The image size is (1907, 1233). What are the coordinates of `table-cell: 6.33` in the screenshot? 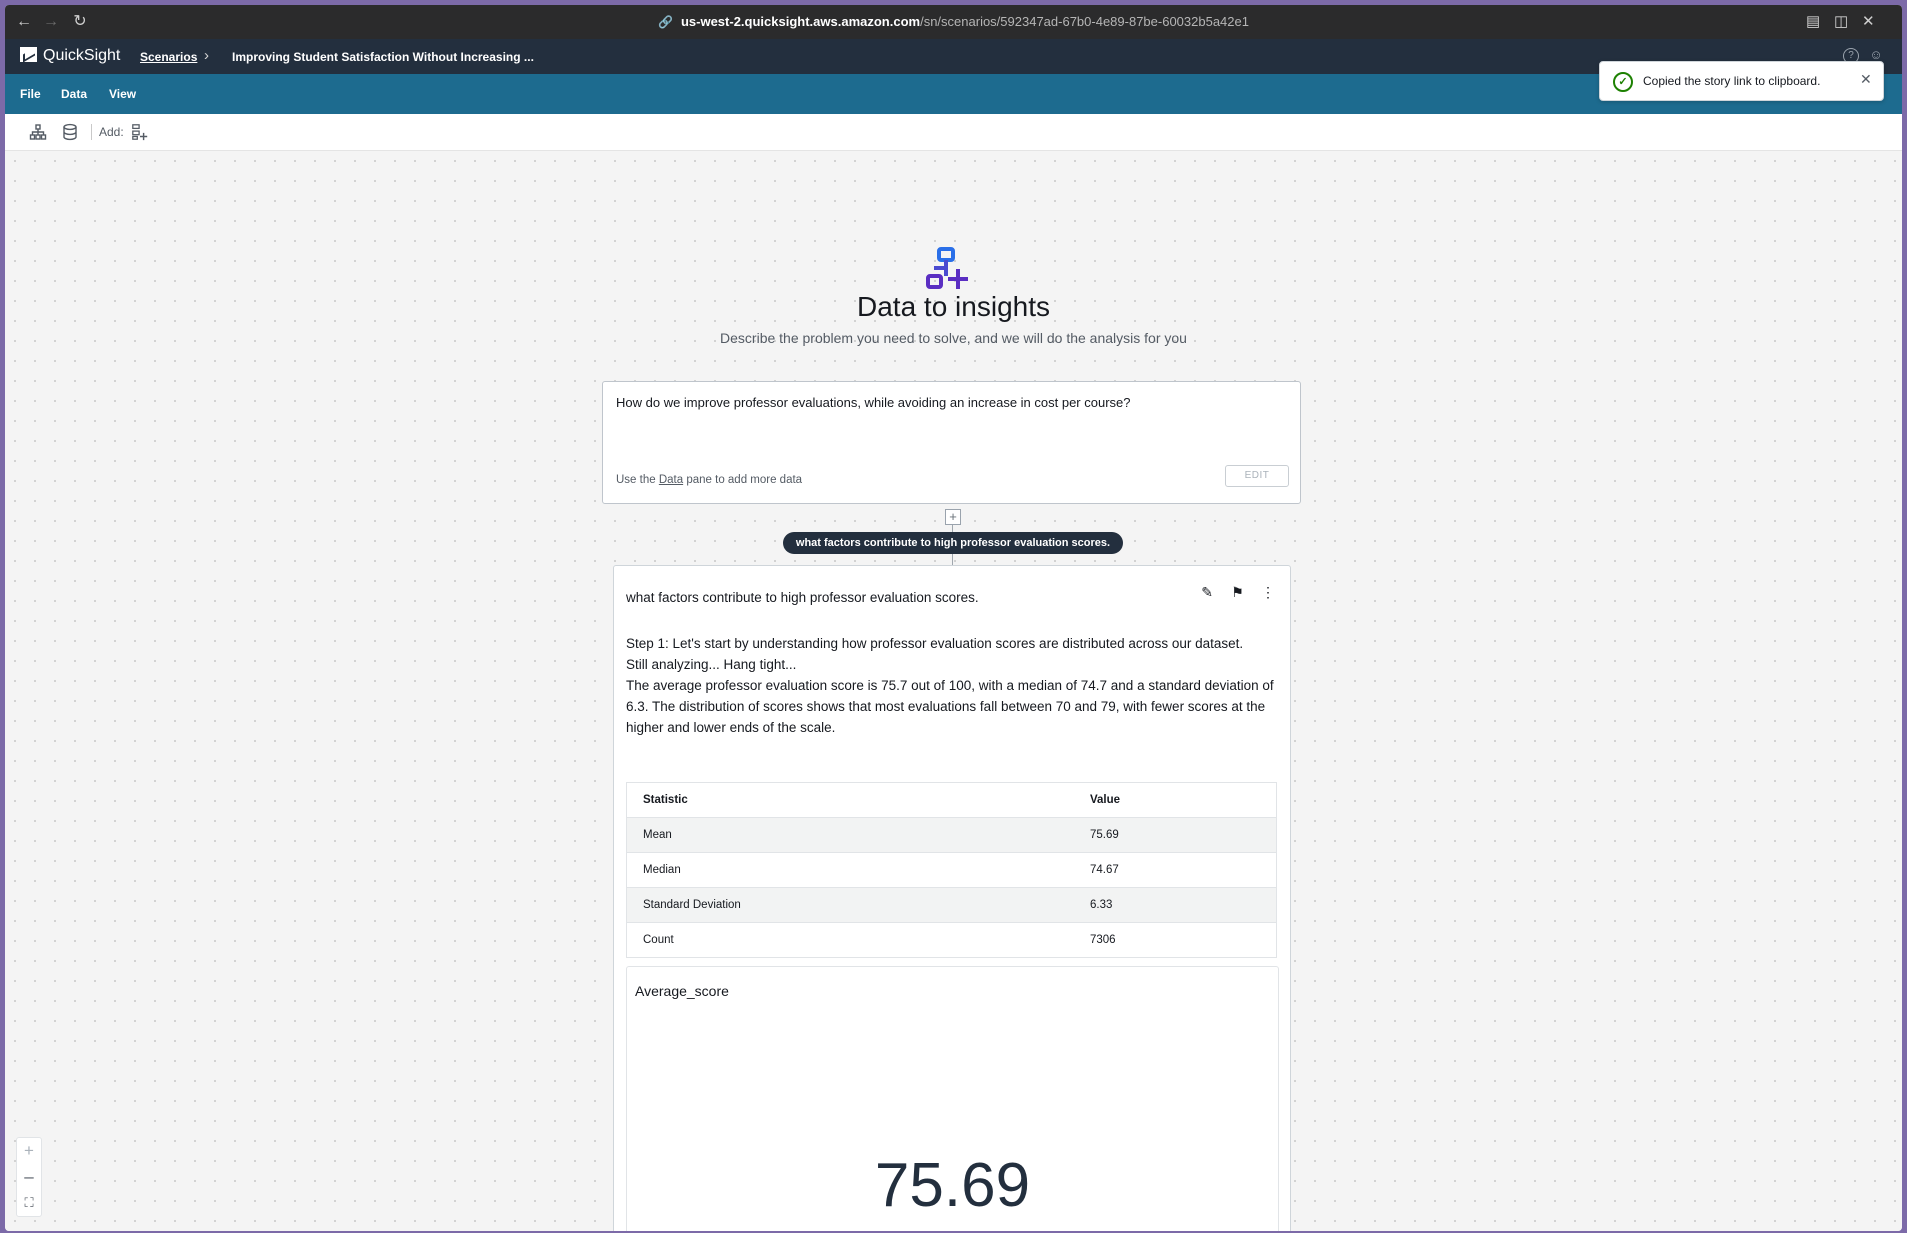 It's located at (1175, 905).